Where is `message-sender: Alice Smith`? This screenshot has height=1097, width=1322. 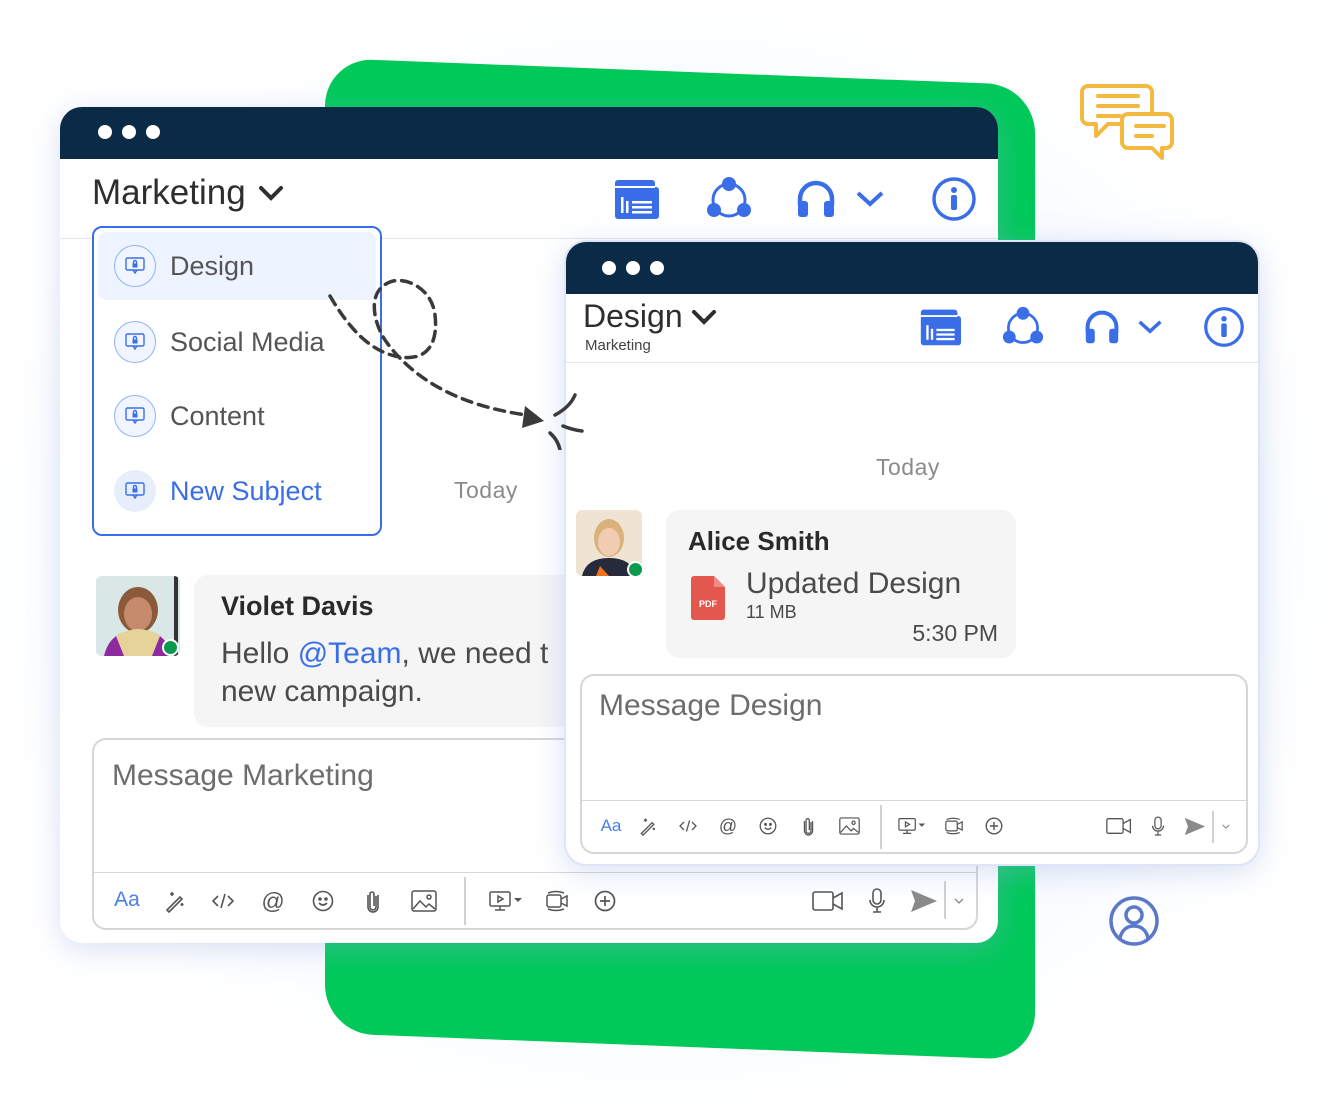 message-sender: Alice Smith is located at coordinates (759, 541).